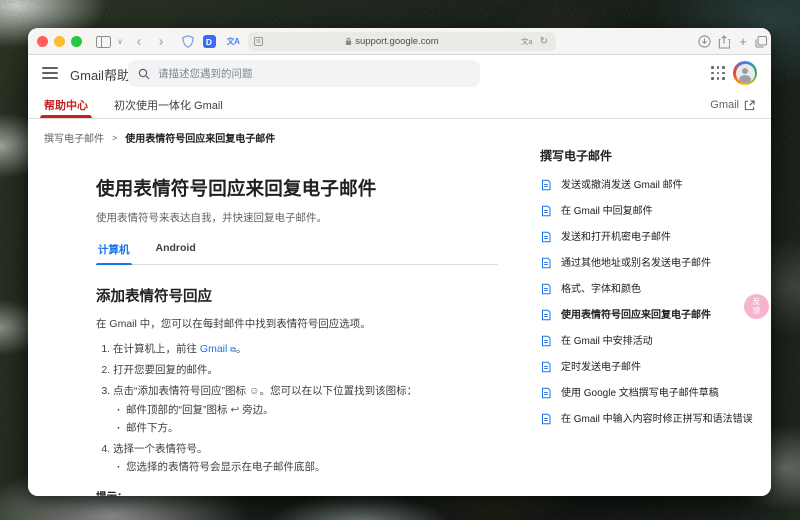  What do you see at coordinates (59, 41) in the screenshot?
I see `minimize-window-button` at bounding box center [59, 41].